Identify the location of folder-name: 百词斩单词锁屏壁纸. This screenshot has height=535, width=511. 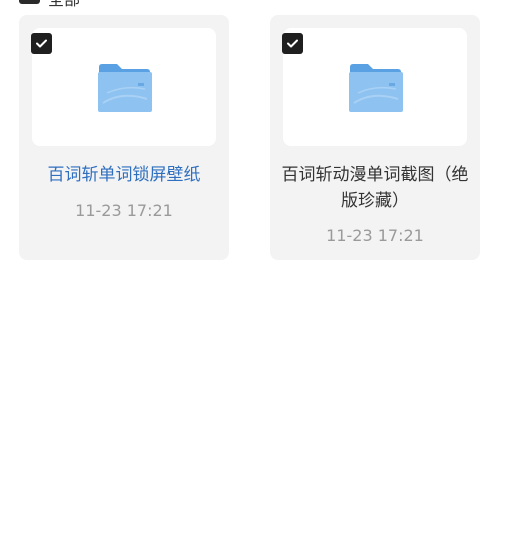
(124, 175).